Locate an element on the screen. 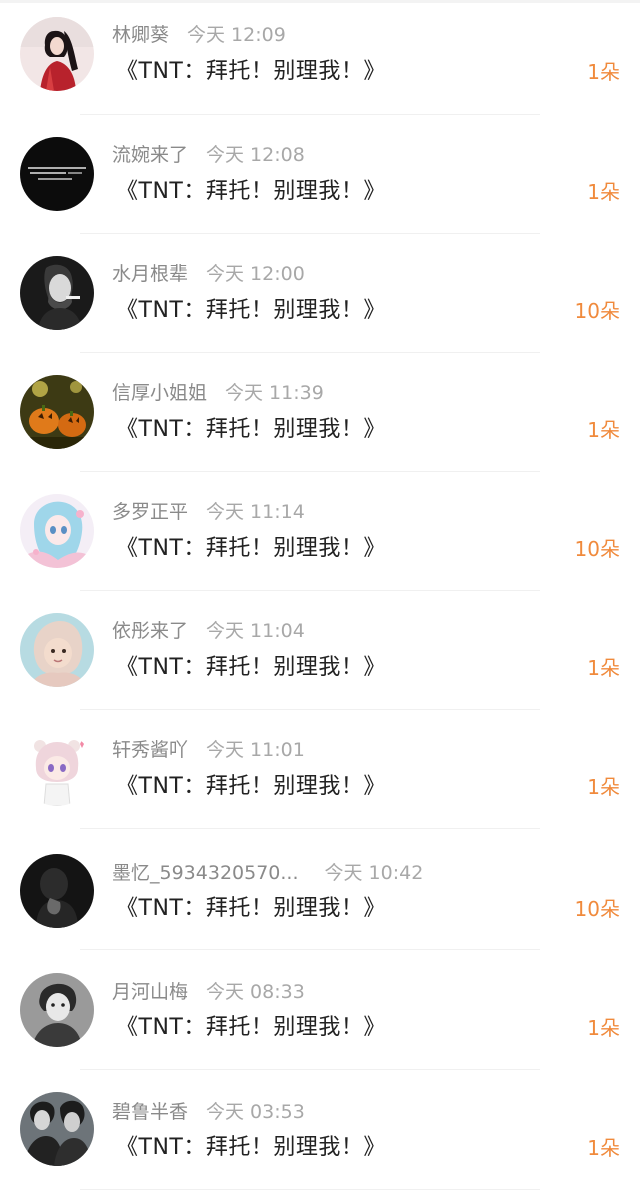  username: 碧鲁半香 is located at coordinates (150, 1112).